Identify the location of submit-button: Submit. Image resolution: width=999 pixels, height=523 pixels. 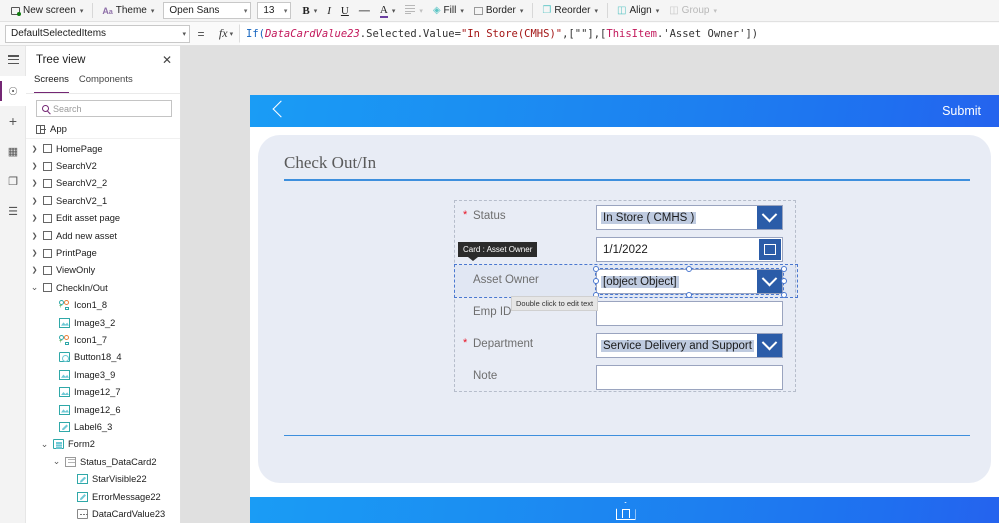
(961, 111).